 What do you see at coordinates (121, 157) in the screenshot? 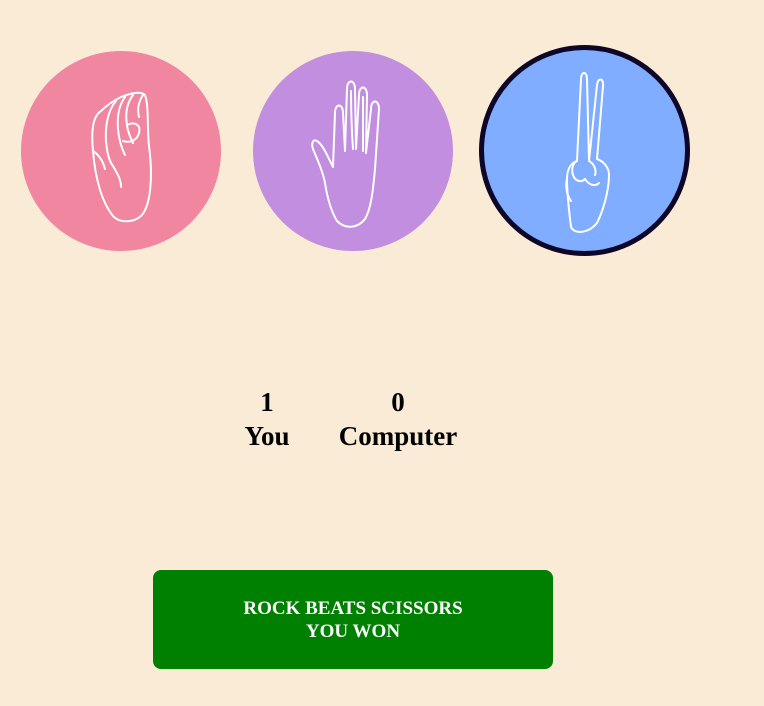
I see `fist-icon` at bounding box center [121, 157].